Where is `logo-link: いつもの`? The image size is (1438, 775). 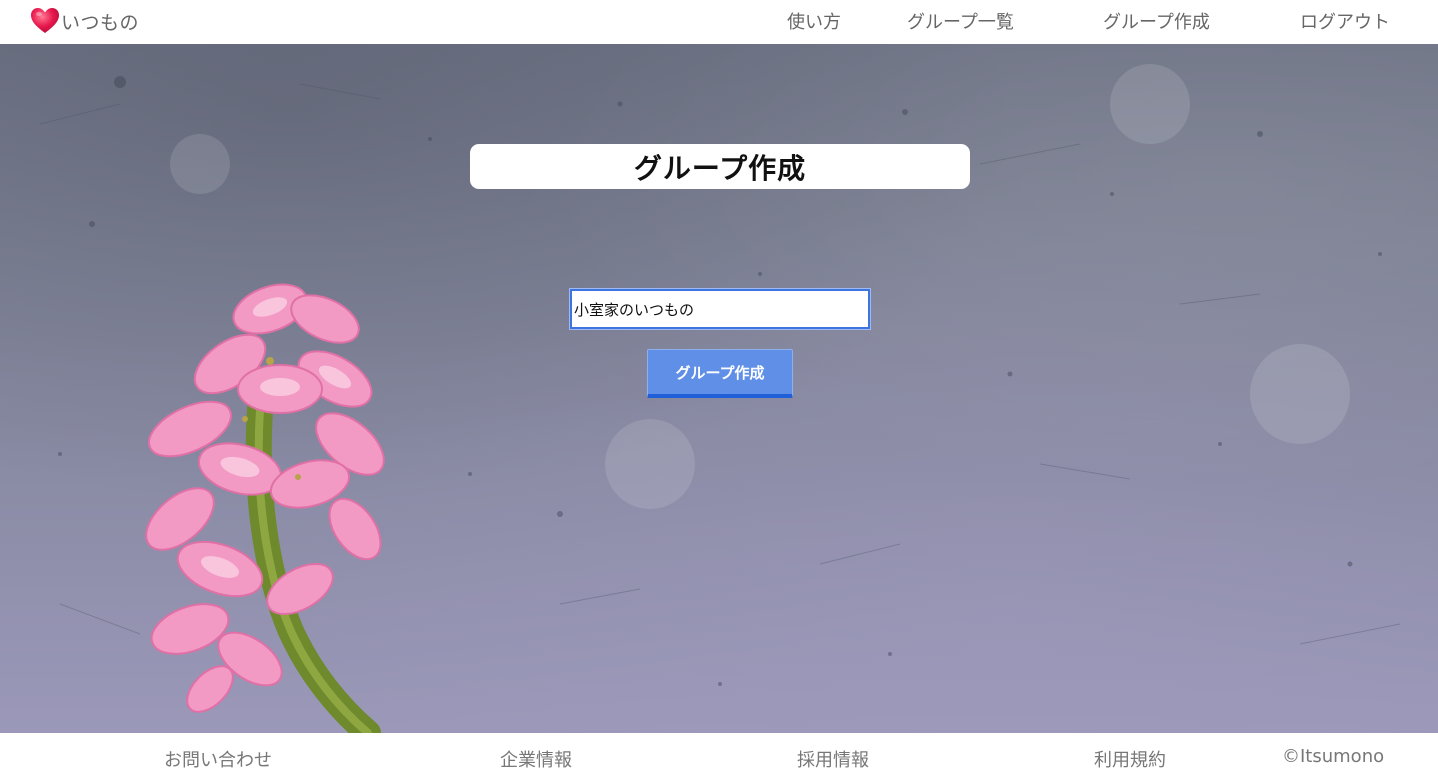 logo-link: いつもの is located at coordinates (84, 21).